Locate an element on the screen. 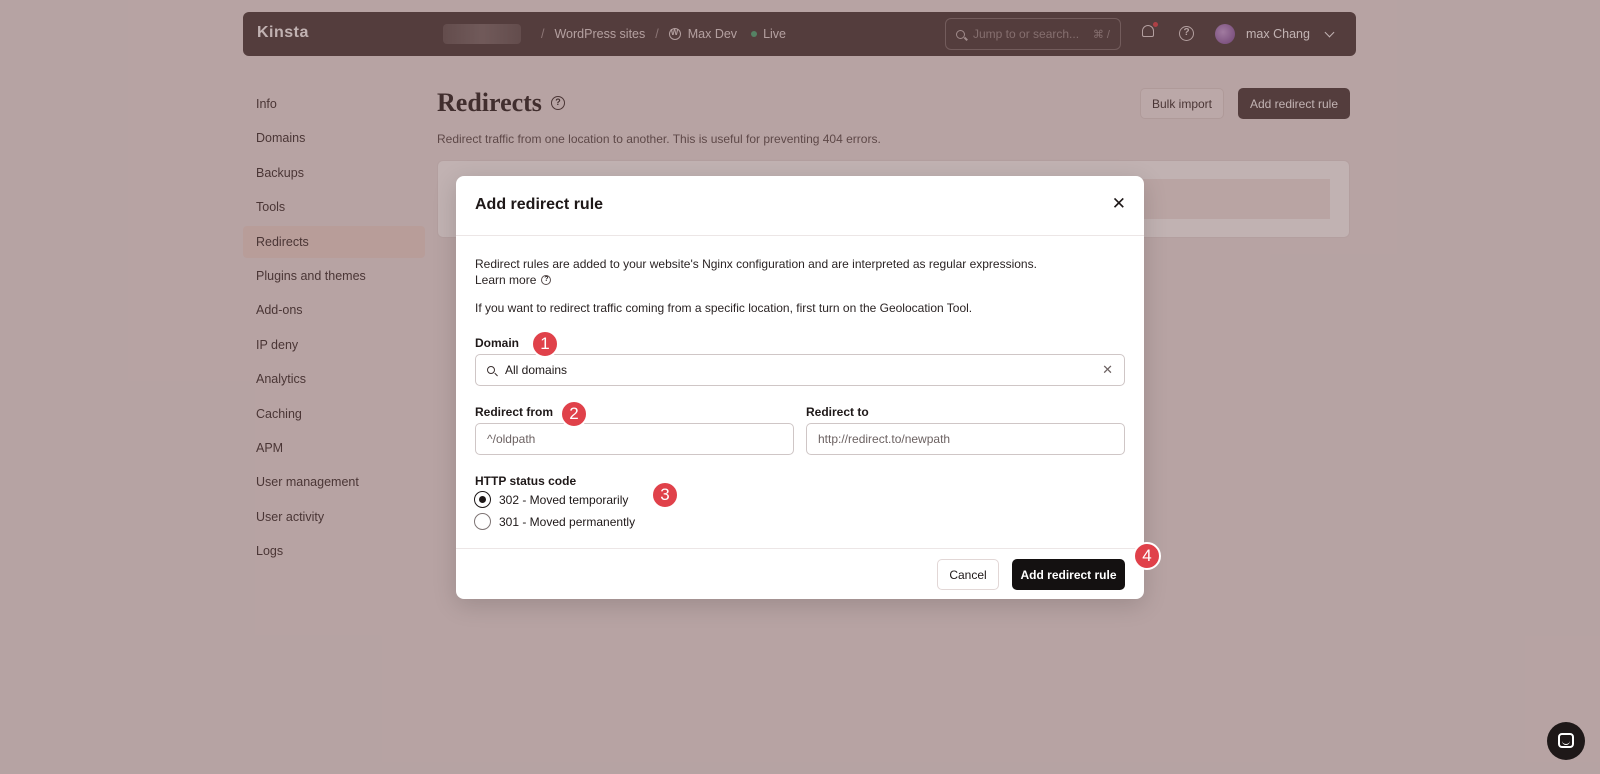 This screenshot has height=774, width=1600. redirect-from-placeholder: ^/oldpath is located at coordinates (511, 439).